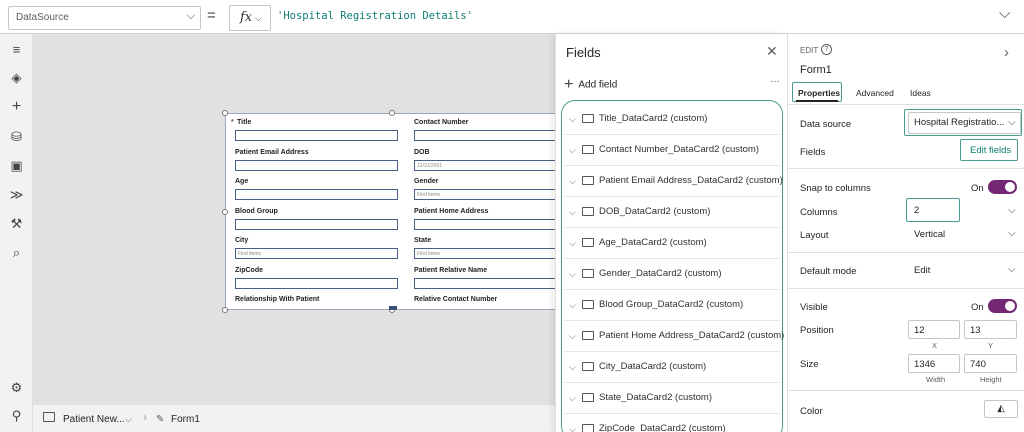 The image size is (1024, 432). I want to click on settings-icon: ⚙, so click(16, 388).